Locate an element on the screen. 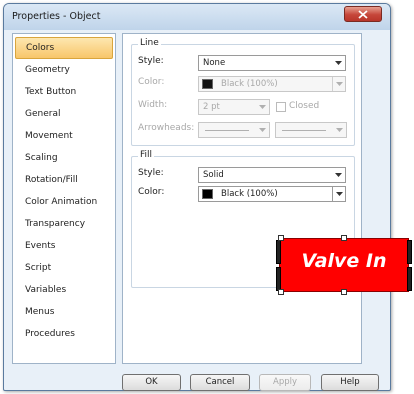 The height and width of the screenshot is (394, 414). sidebar-item-variables: Variables is located at coordinates (64, 290).